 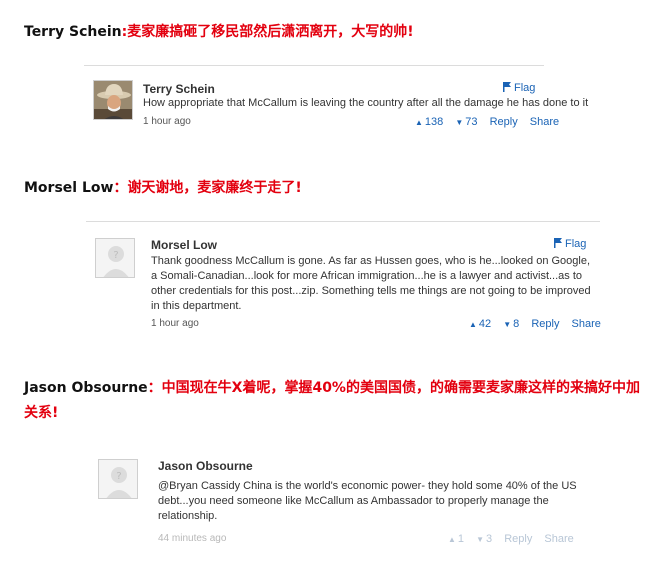 I want to click on upvote-count: 42, so click(x=485, y=324).